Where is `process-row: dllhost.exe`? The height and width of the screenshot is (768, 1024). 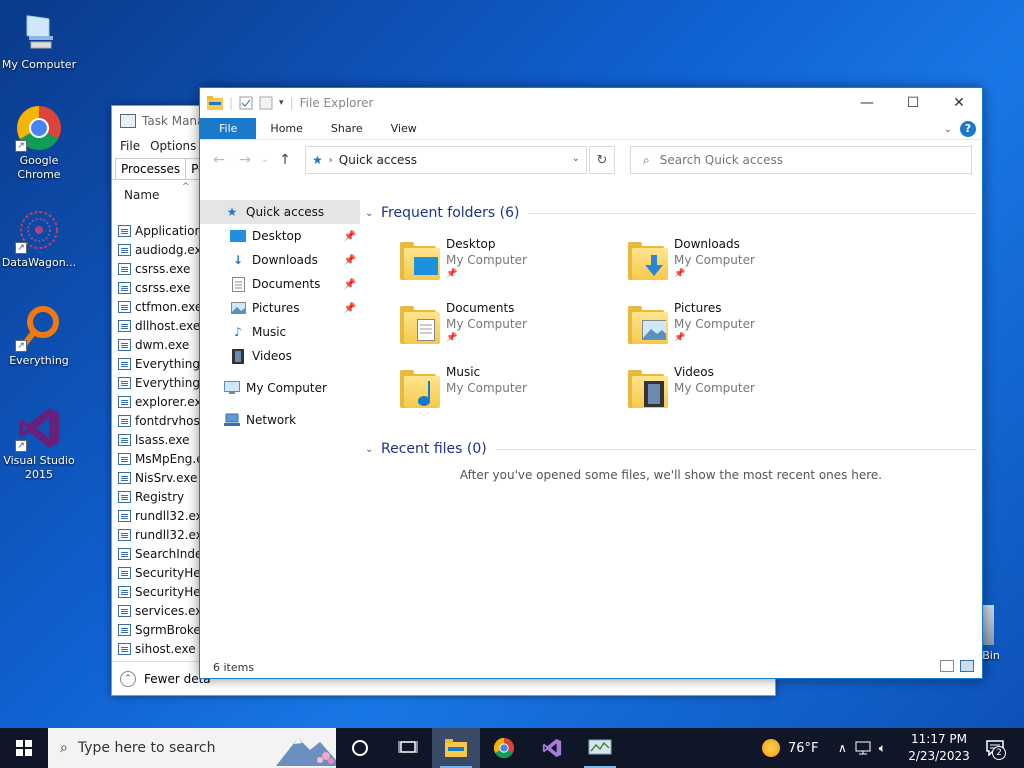
process-row: dllhost.exe is located at coordinates (157, 325).